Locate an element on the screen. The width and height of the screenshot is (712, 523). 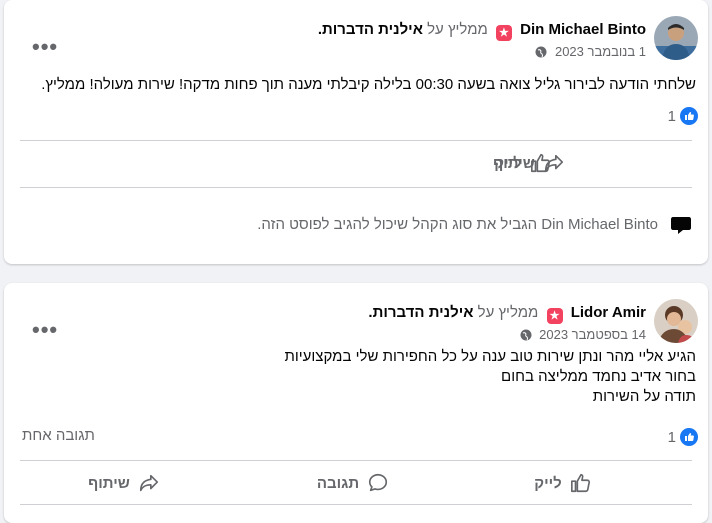
post-date: 1 בנובמבר 2023 is located at coordinates (600, 51).